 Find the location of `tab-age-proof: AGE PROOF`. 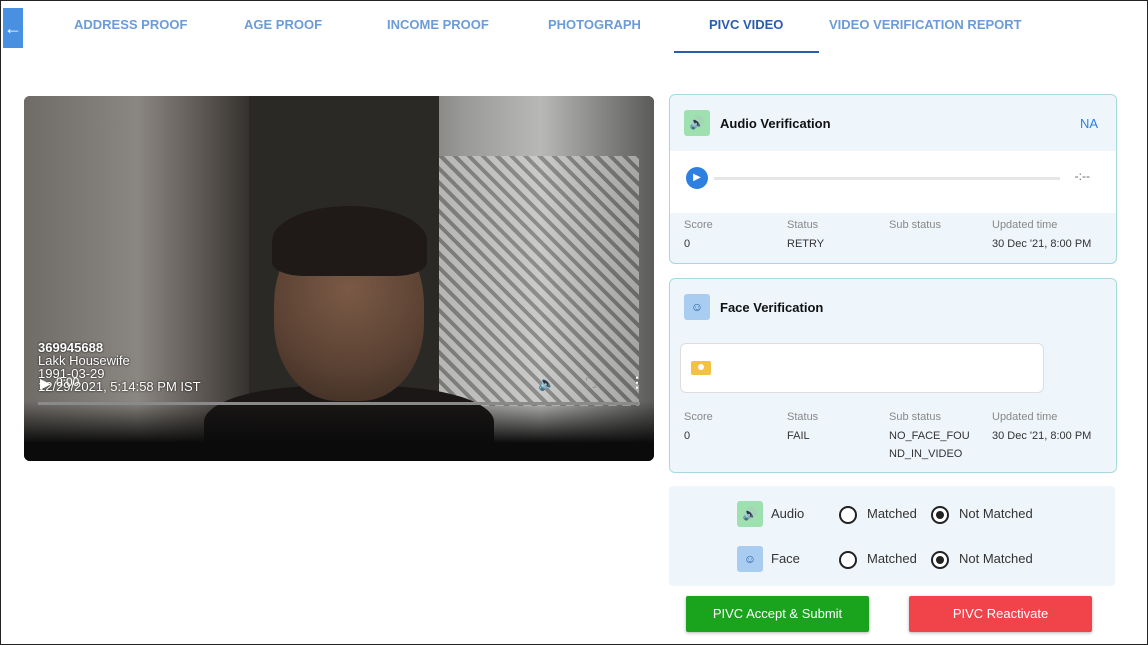

tab-age-proof: AGE PROOF is located at coordinates (283, 26).